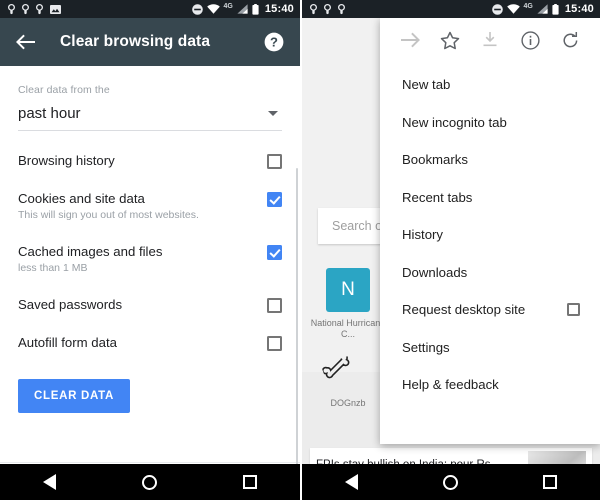 Image resolution: width=600 pixels, height=500 pixels. I want to click on option-texts: Browsing history, so click(71, 160).